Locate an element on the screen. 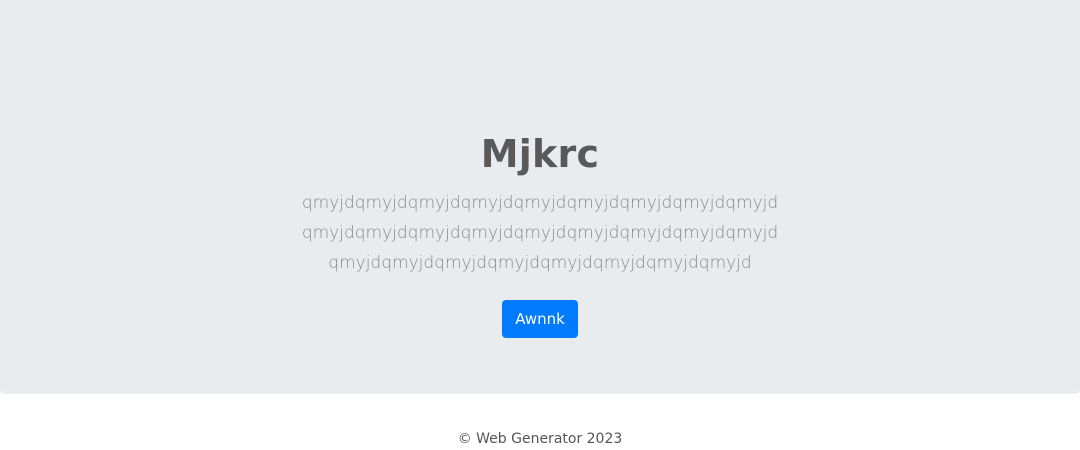 The width and height of the screenshot is (1080, 450). footer-copyright: © Web Generator 2023 is located at coordinates (540, 439).